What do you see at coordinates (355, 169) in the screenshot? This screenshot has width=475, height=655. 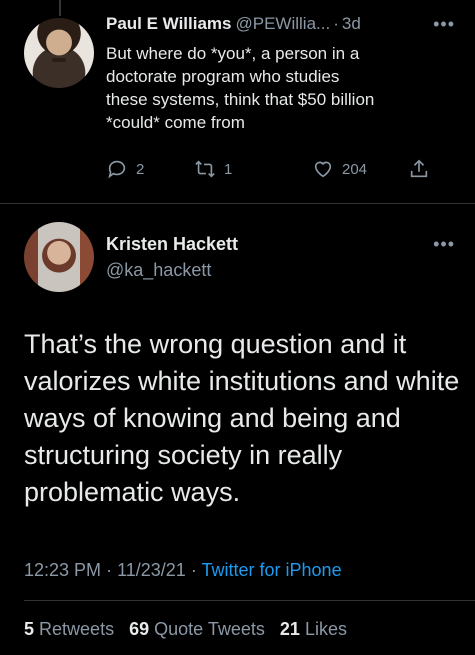 I see `like-count: 204` at bounding box center [355, 169].